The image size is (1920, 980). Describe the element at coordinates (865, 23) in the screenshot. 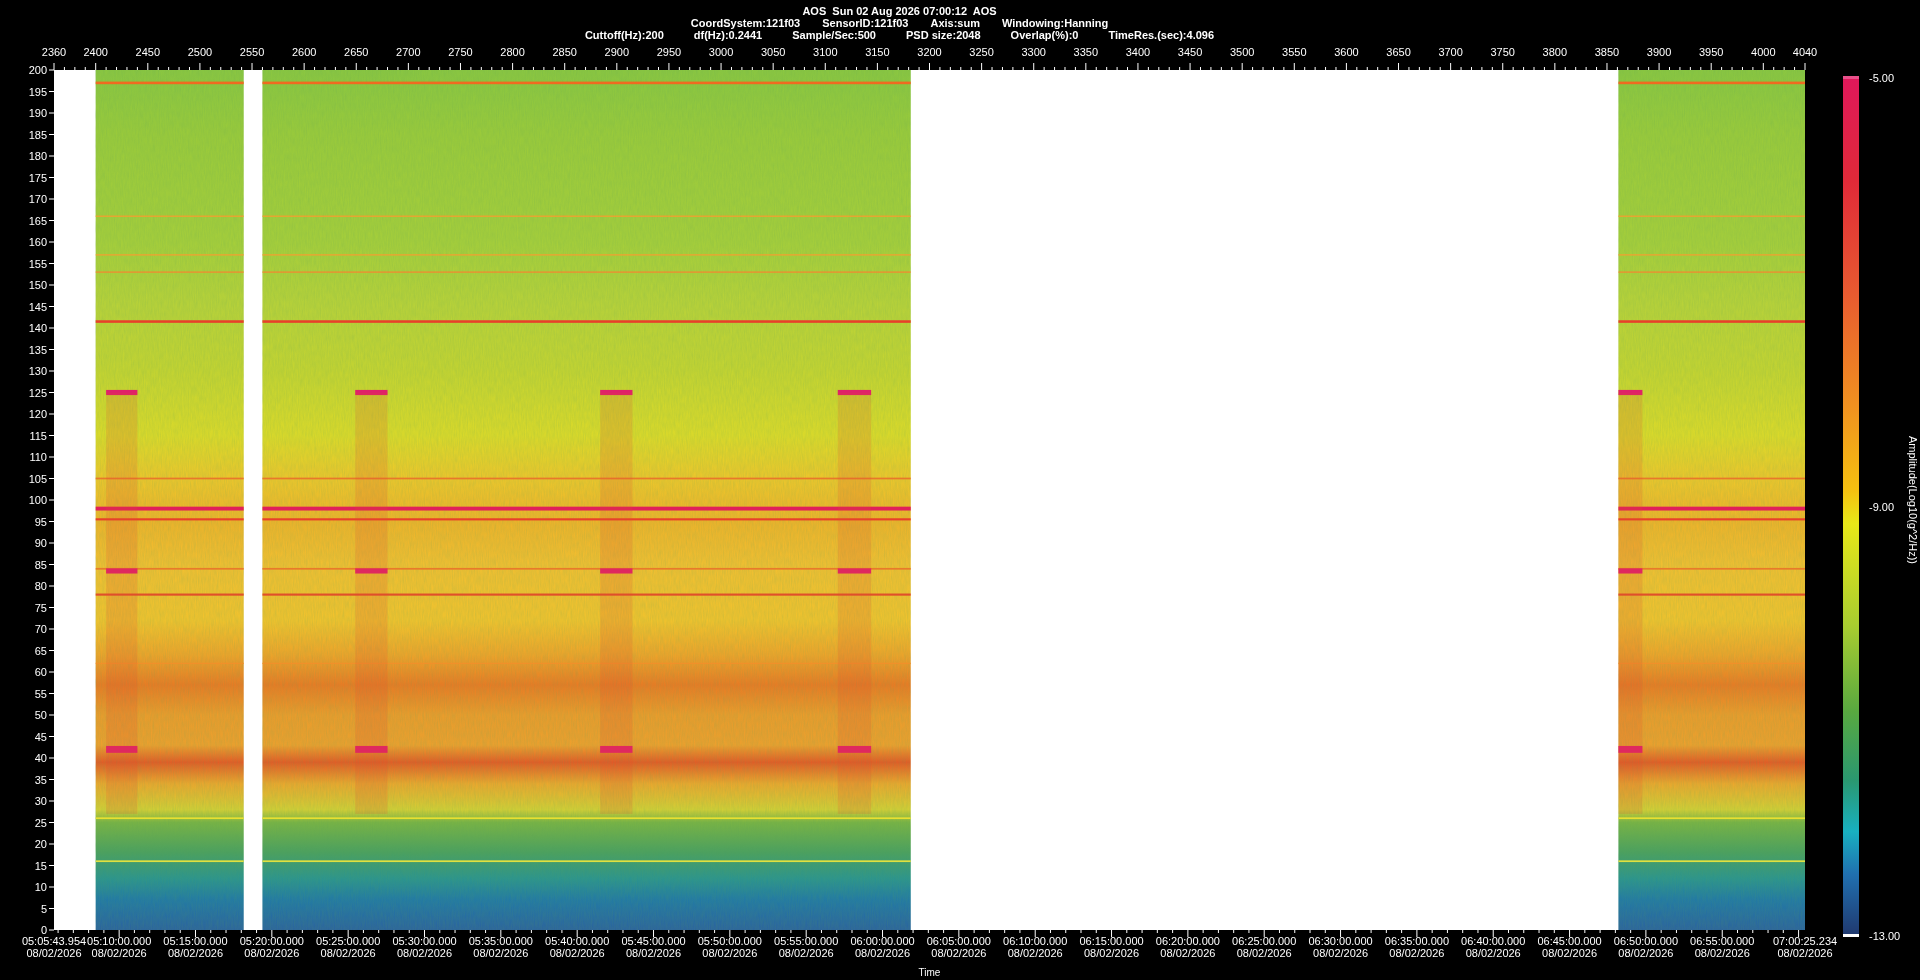

I see `info-text: SensorID:121f03` at that location.